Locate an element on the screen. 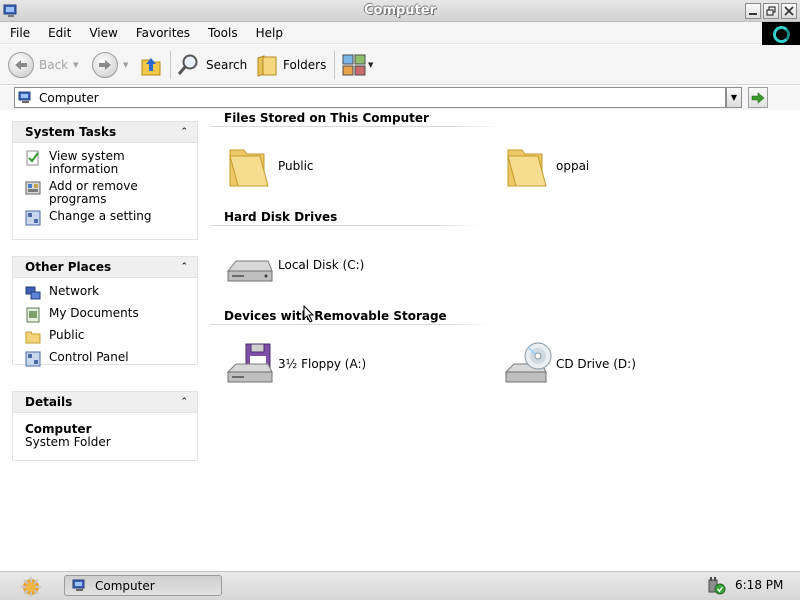 This screenshot has width=800, height=600. forward-button: ▼ is located at coordinates (110, 65).